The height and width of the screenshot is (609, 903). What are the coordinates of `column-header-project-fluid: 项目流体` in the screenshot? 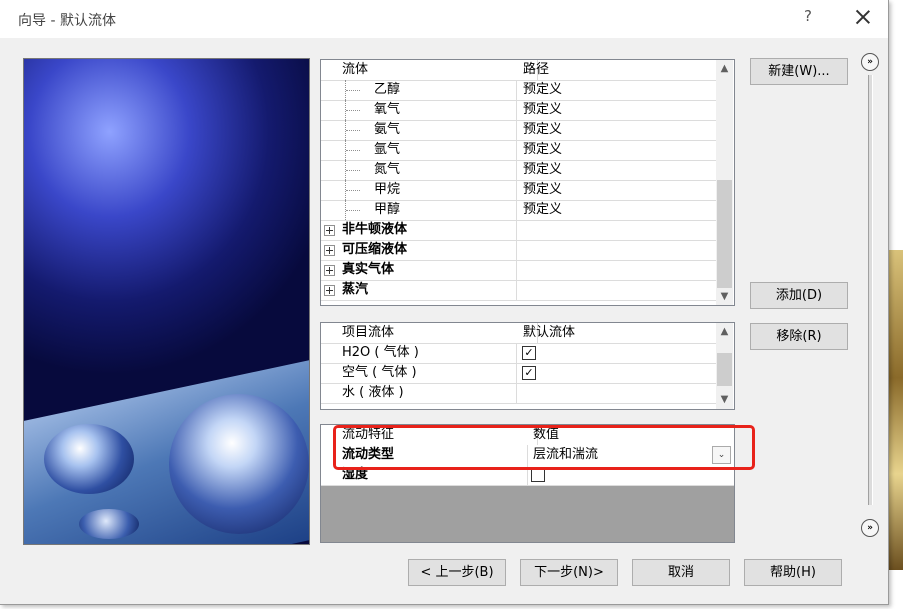 It's located at (429, 333).